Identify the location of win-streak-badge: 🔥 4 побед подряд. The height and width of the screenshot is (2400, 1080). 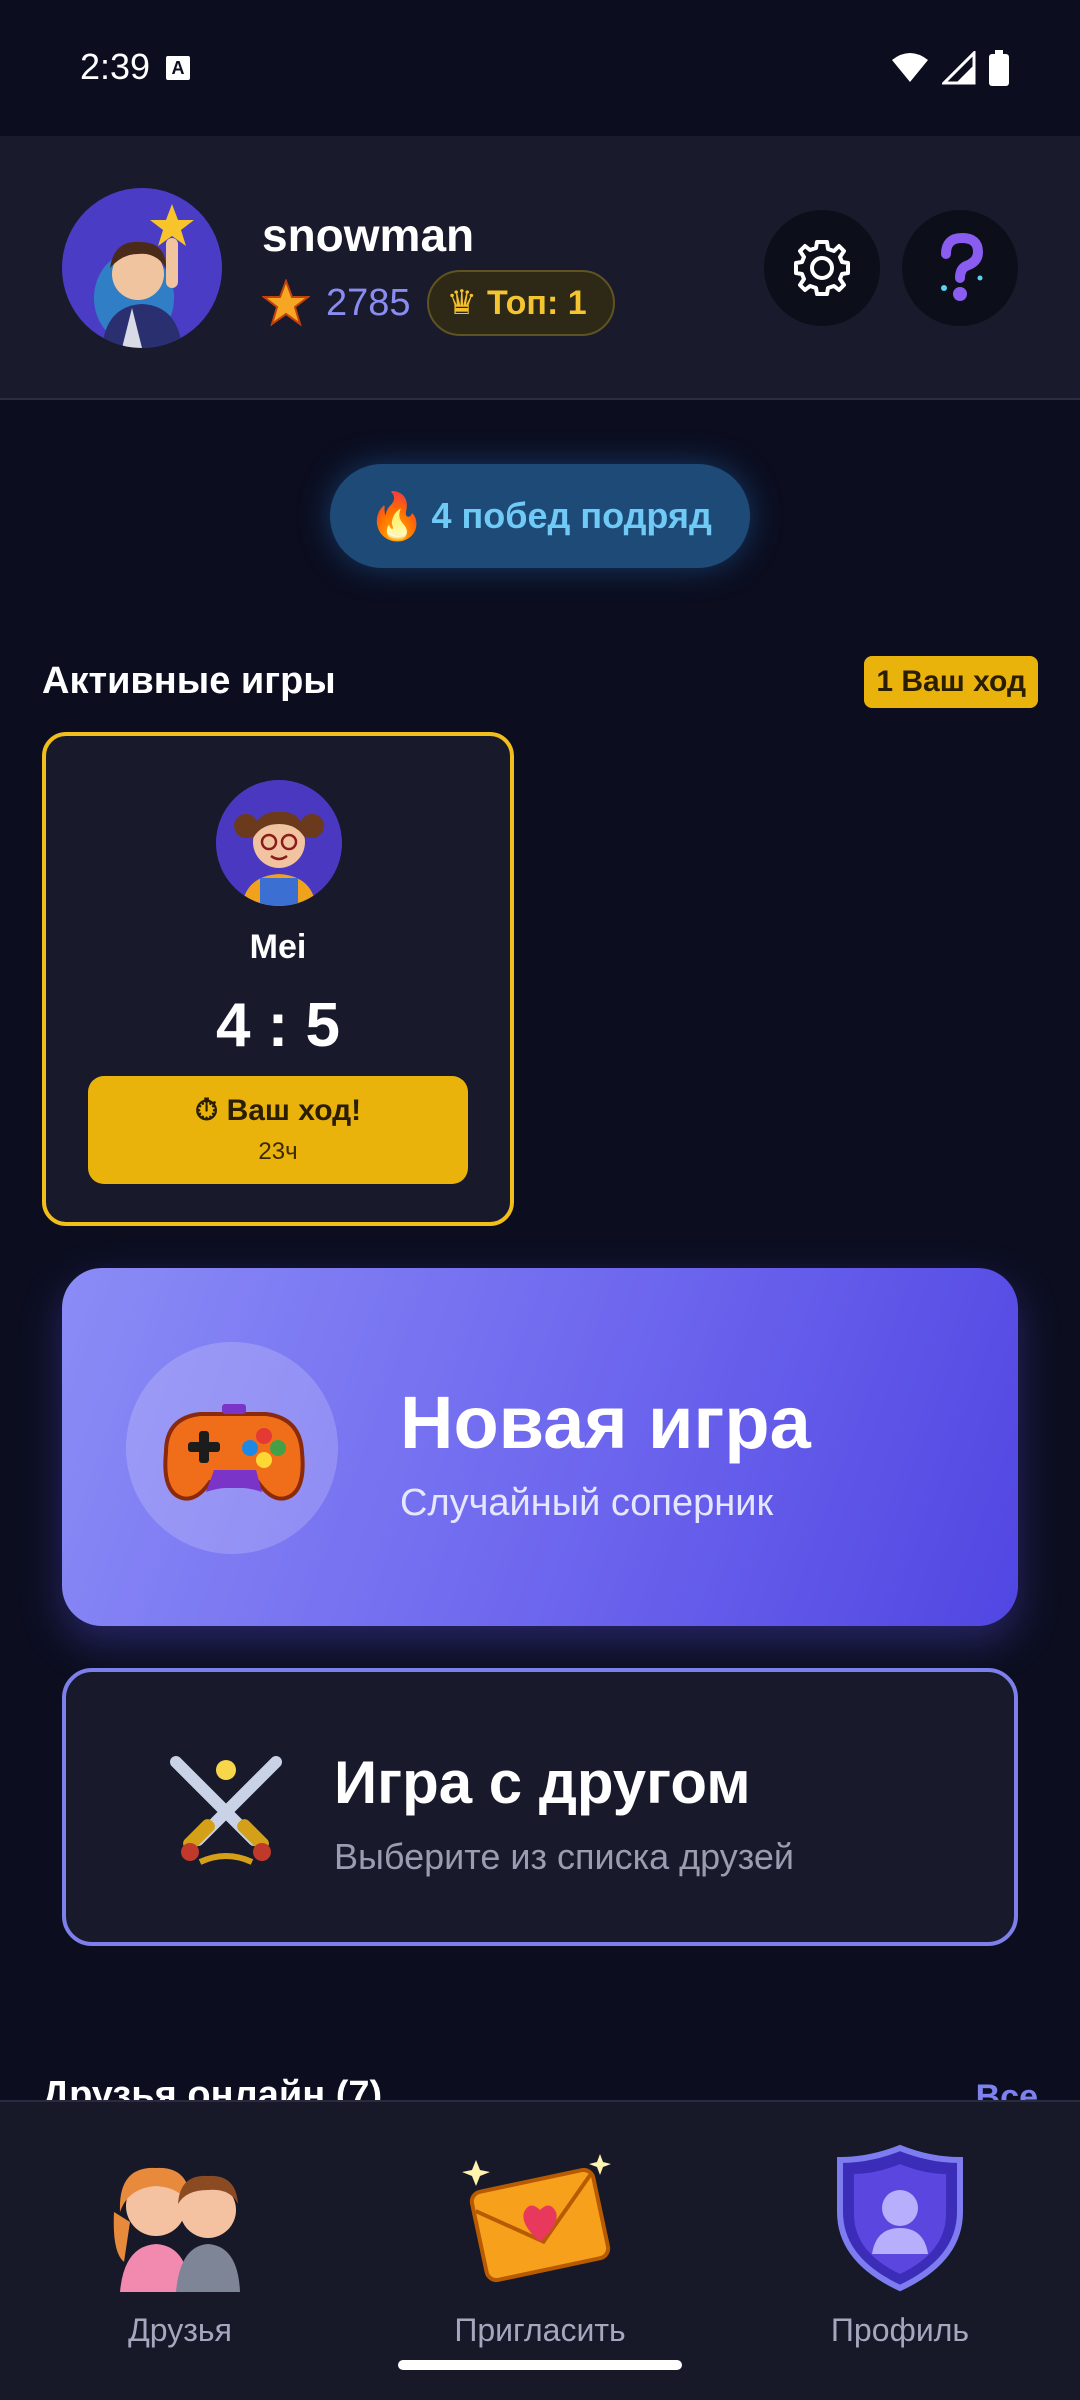
(540, 516).